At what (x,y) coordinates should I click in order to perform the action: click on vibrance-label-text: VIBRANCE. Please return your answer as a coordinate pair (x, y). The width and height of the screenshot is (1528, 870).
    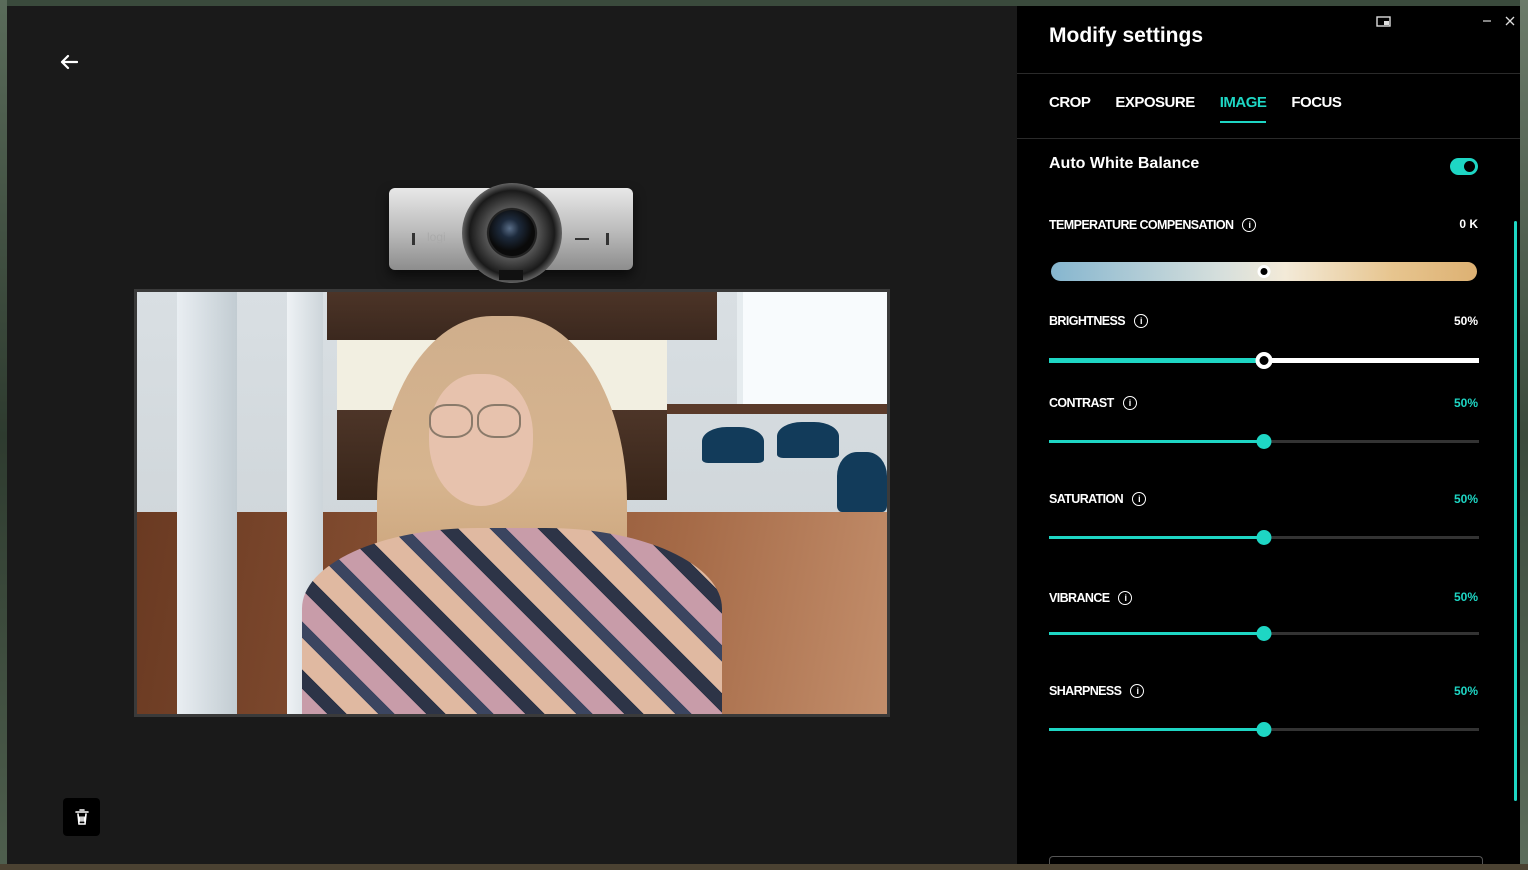
    Looking at the image, I should click on (1079, 598).